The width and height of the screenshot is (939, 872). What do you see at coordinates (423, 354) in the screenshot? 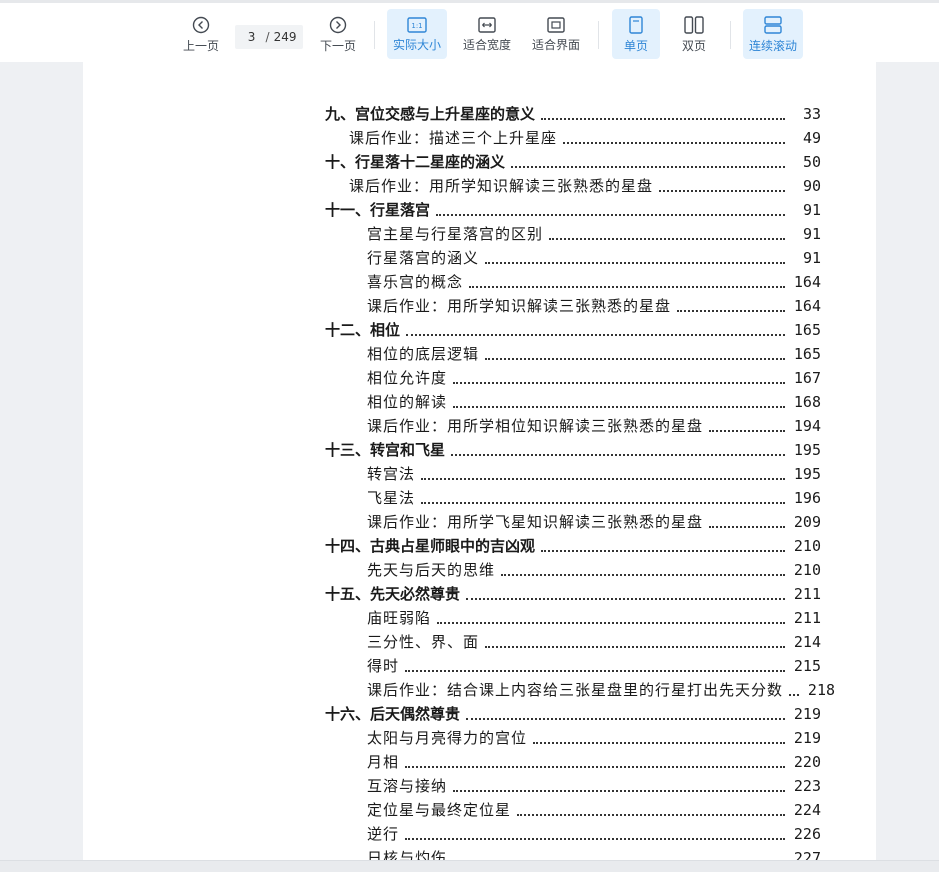
I see `toc-entry-title: 相位的底层逻辑` at bounding box center [423, 354].